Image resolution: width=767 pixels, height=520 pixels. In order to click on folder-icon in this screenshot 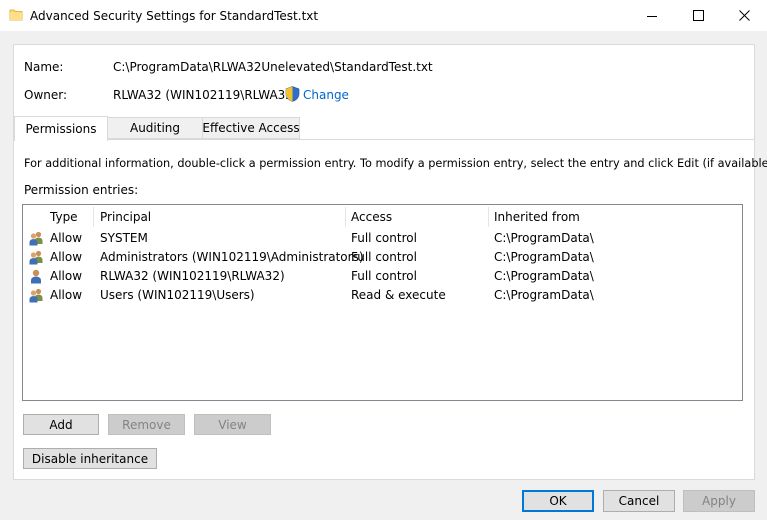, I will do `click(16, 15)`.